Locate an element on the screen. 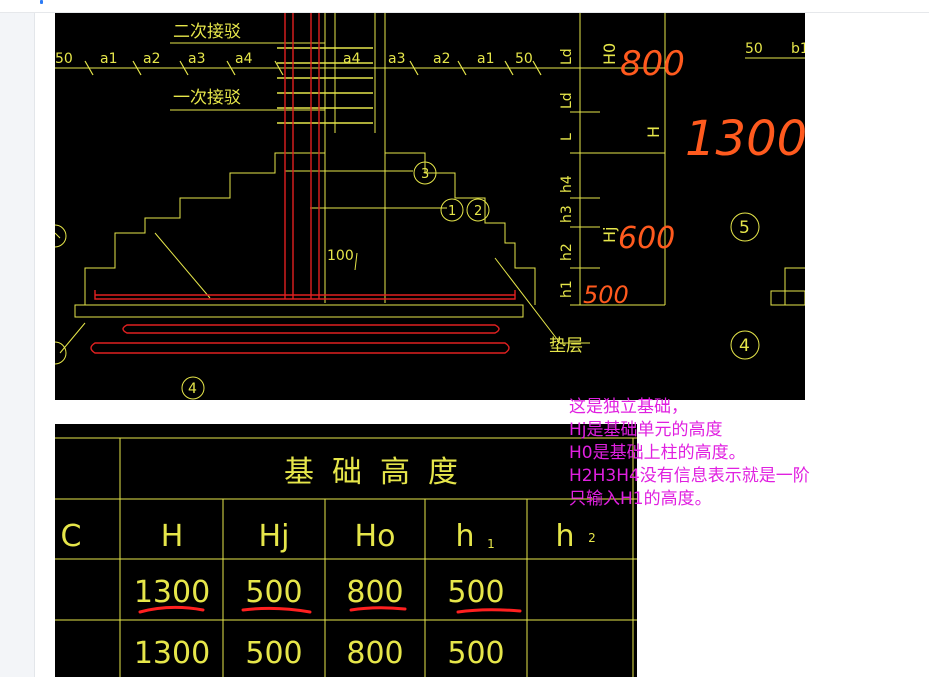  annotation-line: H0是基础上柱的高度。 is located at coordinates (657, 453).